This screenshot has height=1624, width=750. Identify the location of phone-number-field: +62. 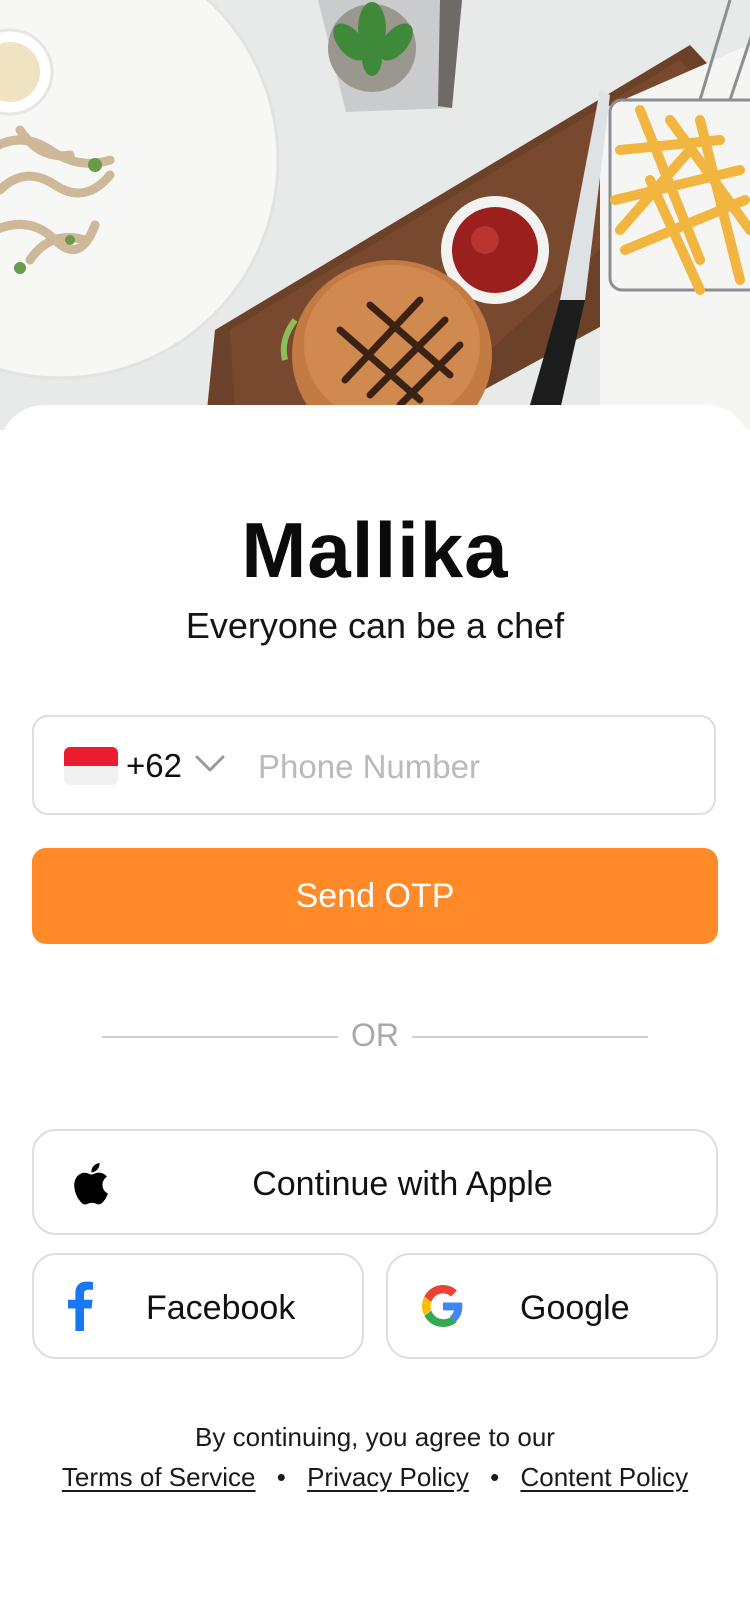
(374, 765).